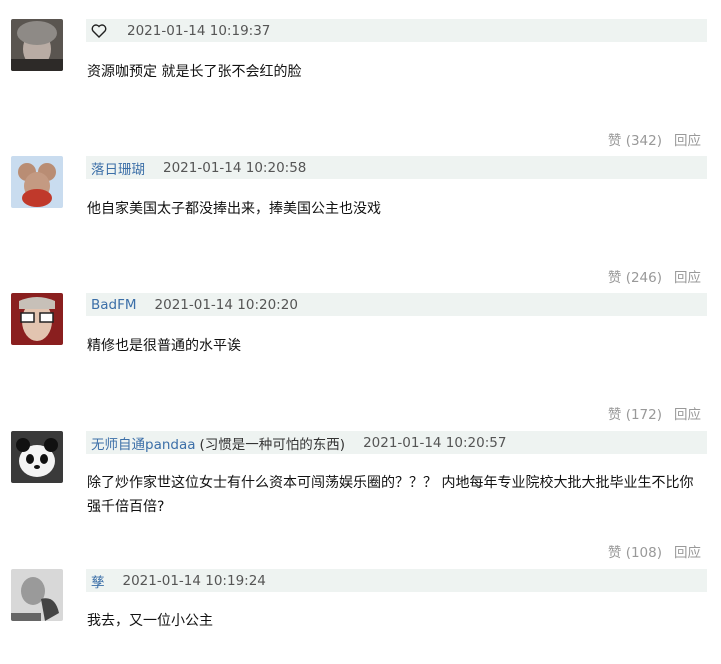 The image size is (721, 664). Describe the element at coordinates (396, 30) in the screenshot. I see `comment-header: 2021-01-14 10:19:37` at that location.